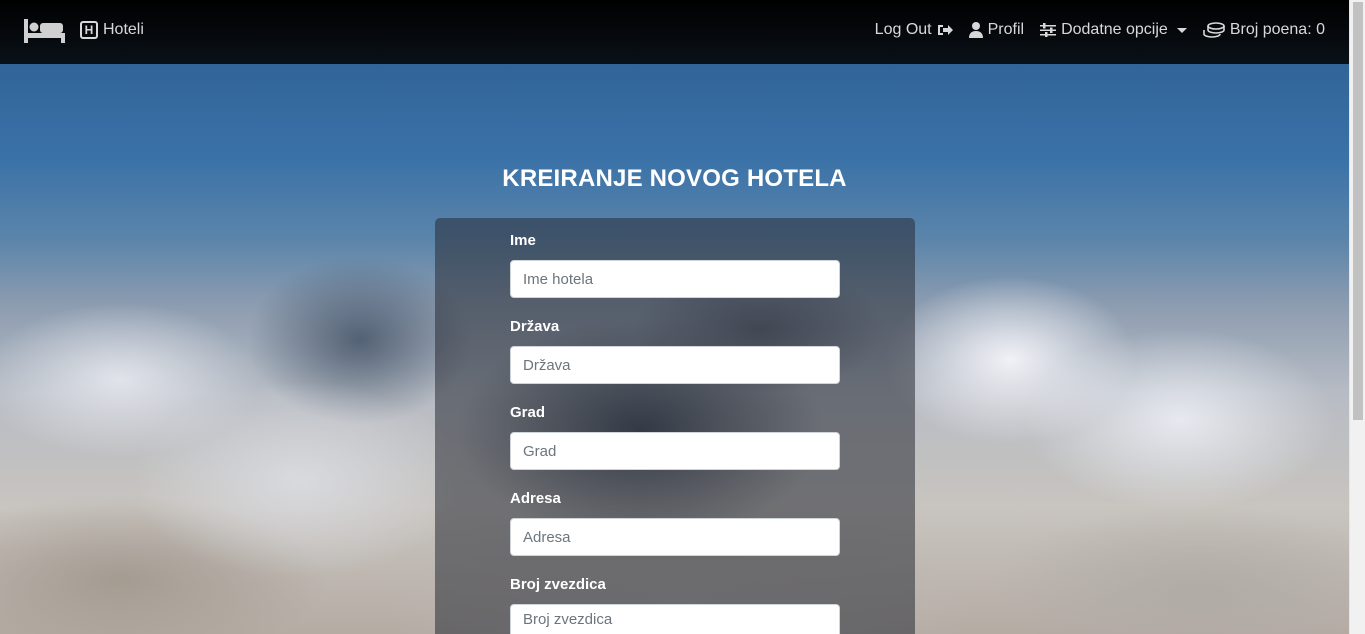 The height and width of the screenshot is (634, 1365). I want to click on logout-link: Log Out, so click(914, 30).